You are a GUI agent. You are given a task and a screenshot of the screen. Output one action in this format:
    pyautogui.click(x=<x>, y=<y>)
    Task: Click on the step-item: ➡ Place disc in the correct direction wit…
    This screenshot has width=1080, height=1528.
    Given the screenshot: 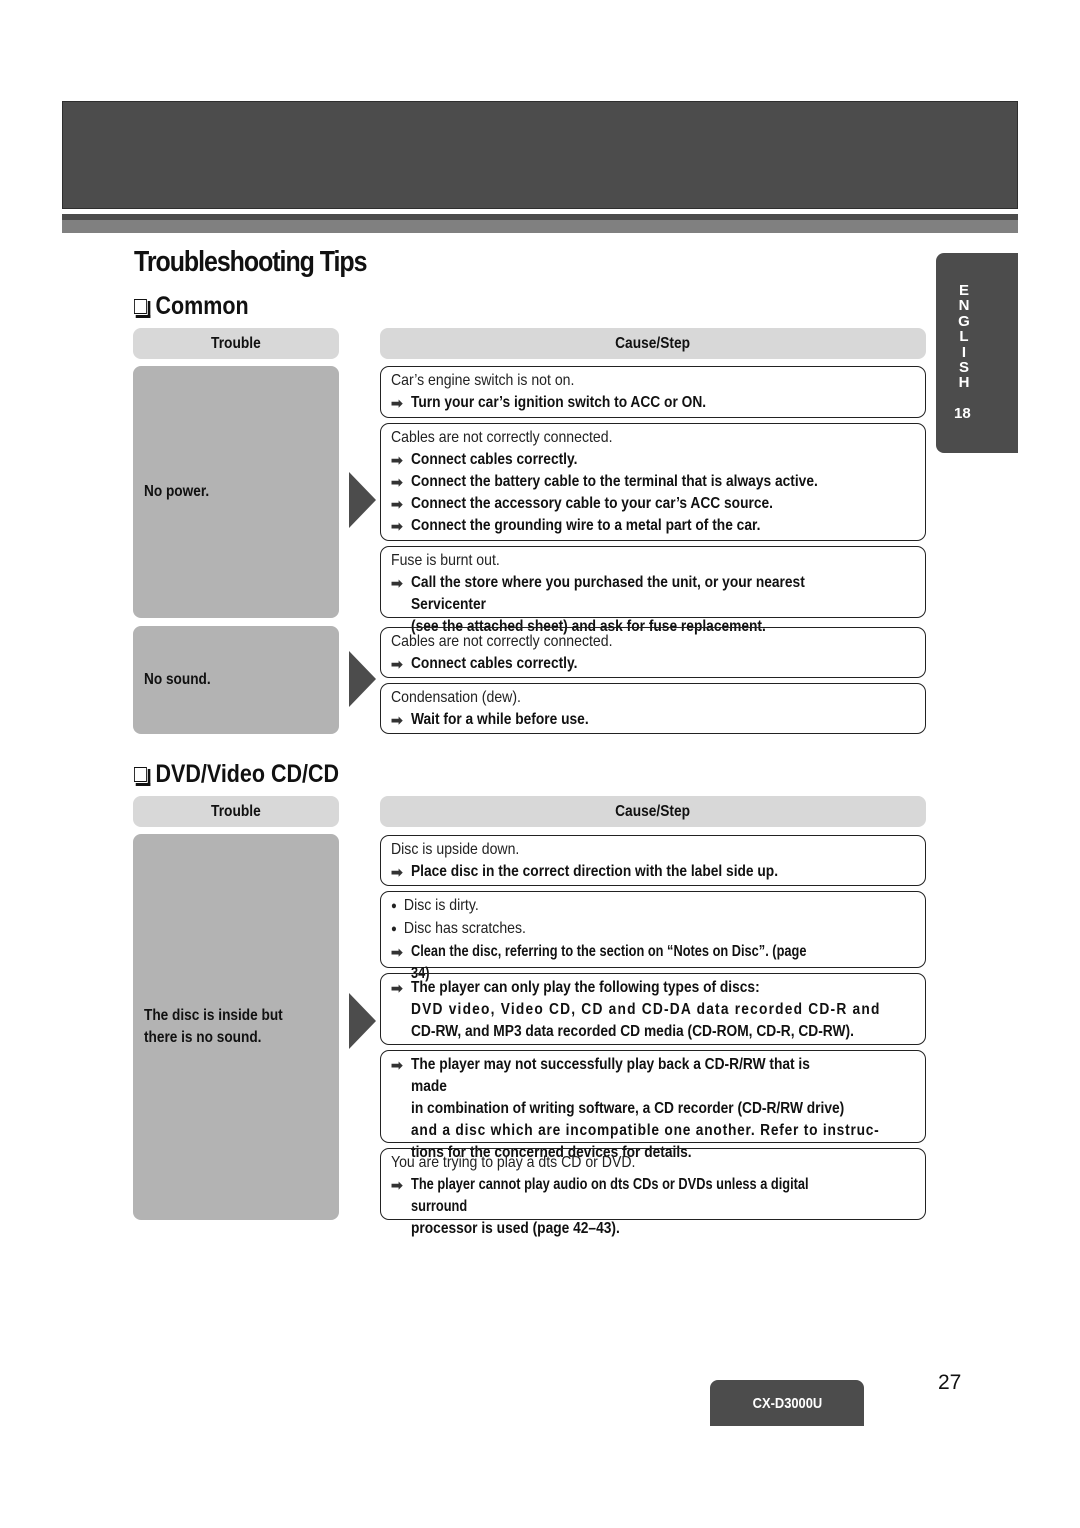 What is the action you would take?
    pyautogui.click(x=653, y=872)
    